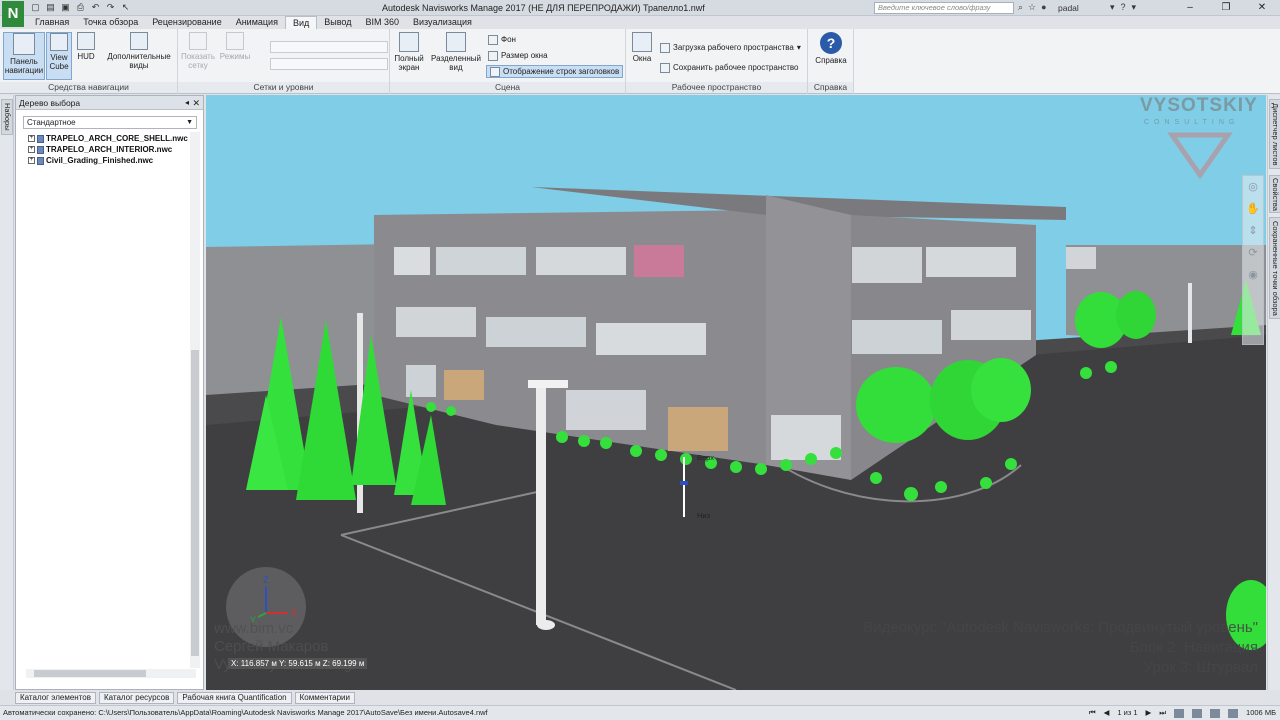 The height and width of the screenshot is (720, 1280). What do you see at coordinates (40, 160) in the screenshot?
I see `file-icon` at bounding box center [40, 160].